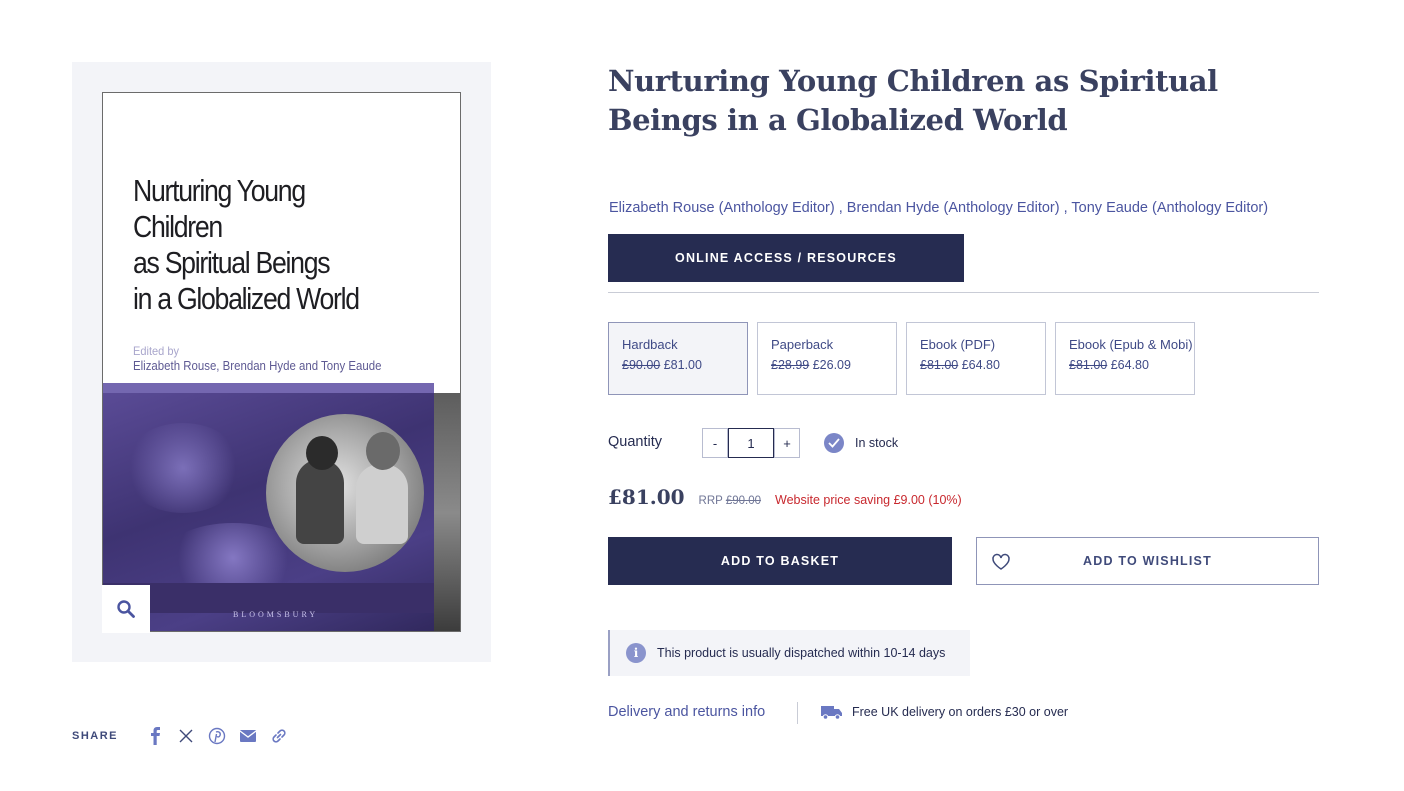 The width and height of the screenshot is (1404, 791). I want to click on cover-title-line: Nurturing Young Children, so click(219, 208).